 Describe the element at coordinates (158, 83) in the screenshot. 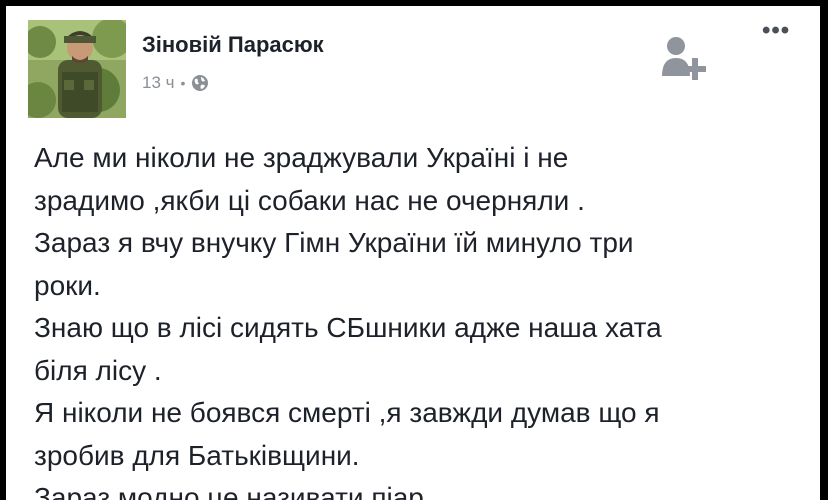

I see `post-timestamp: 13 ч` at that location.